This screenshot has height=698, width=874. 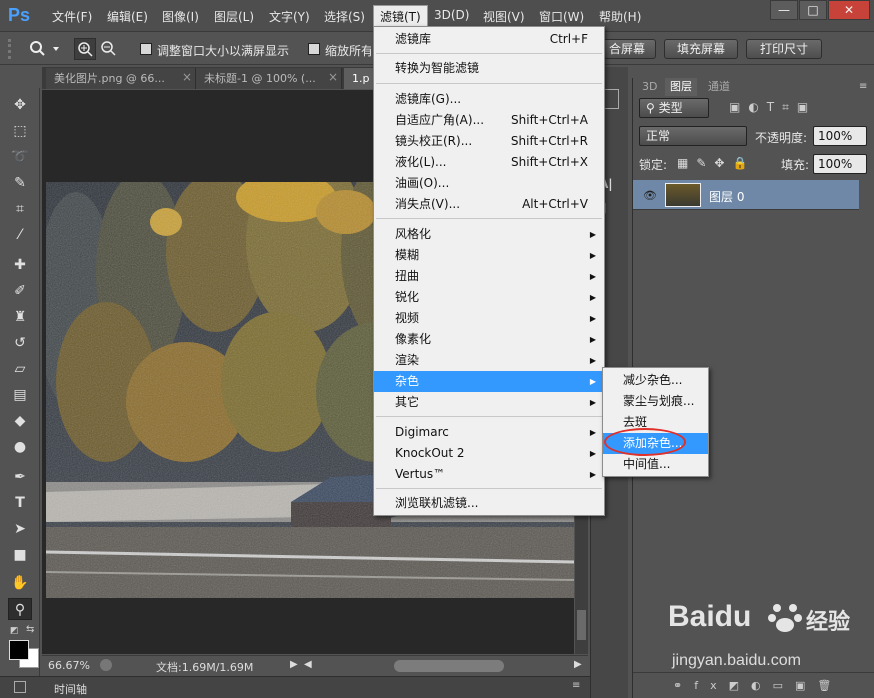 What do you see at coordinates (578, 664) in the screenshot?
I see `scroll-right-icon: ▶` at bounding box center [578, 664].